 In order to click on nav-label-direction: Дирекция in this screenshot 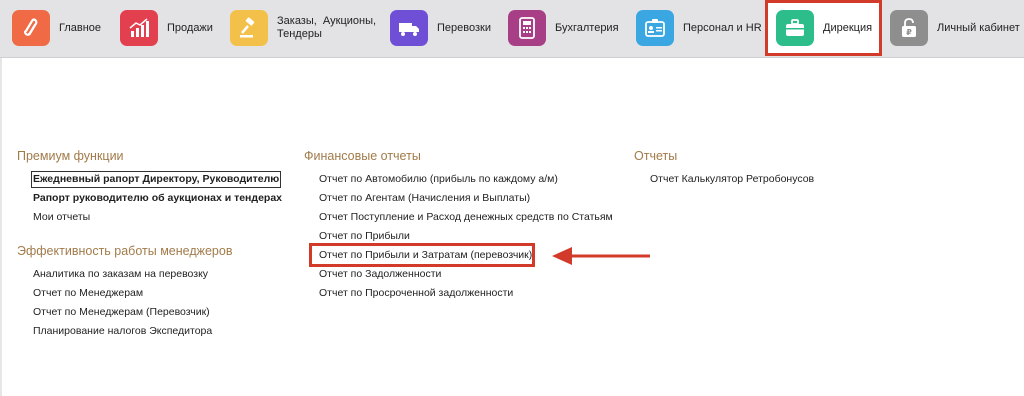, I will do `click(848, 27)`.